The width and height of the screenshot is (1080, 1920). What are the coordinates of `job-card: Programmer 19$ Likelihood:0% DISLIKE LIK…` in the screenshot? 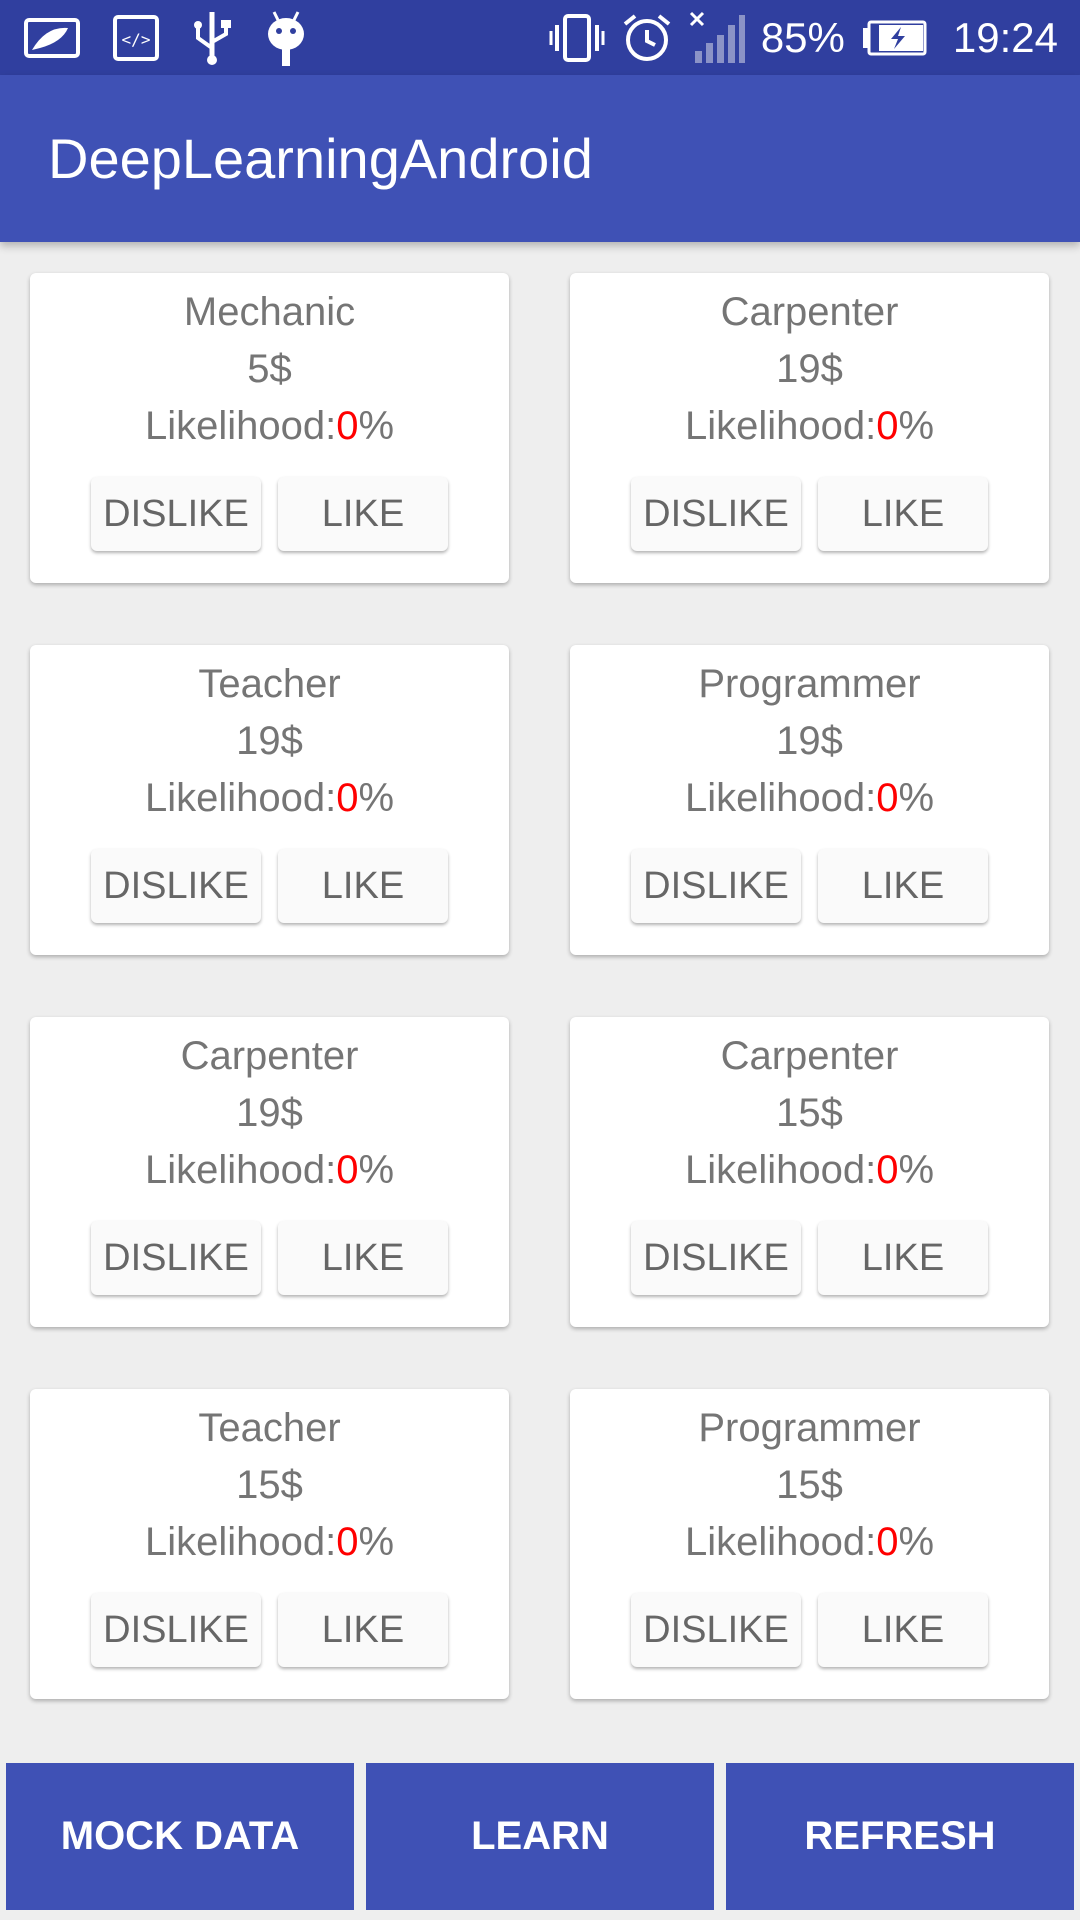 It's located at (809, 800).